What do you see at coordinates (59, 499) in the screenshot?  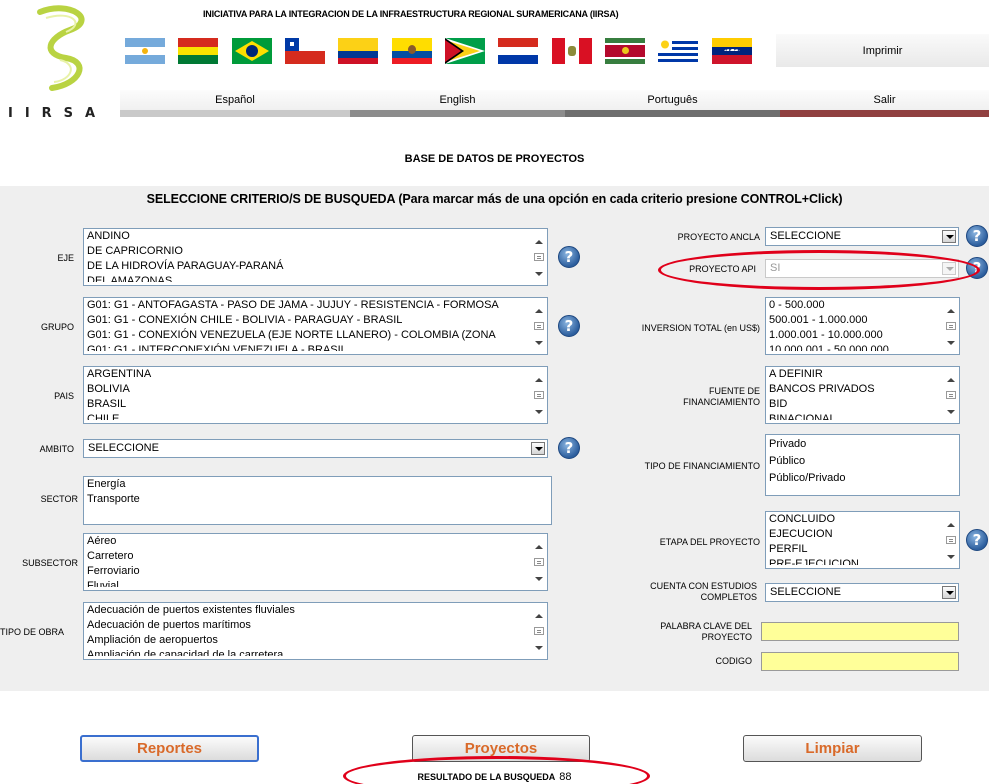 I see `sector-label: SECTOR` at bounding box center [59, 499].